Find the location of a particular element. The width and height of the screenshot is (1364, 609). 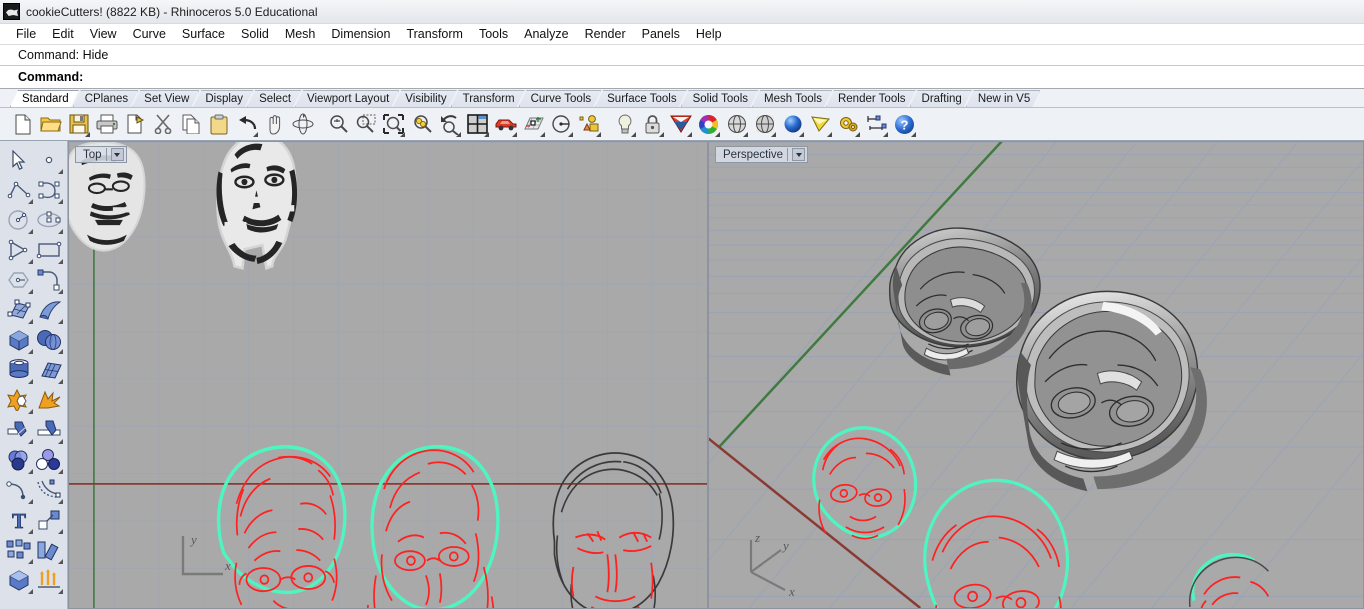

perspective-viewport-label: Perspective is located at coordinates (762, 154).